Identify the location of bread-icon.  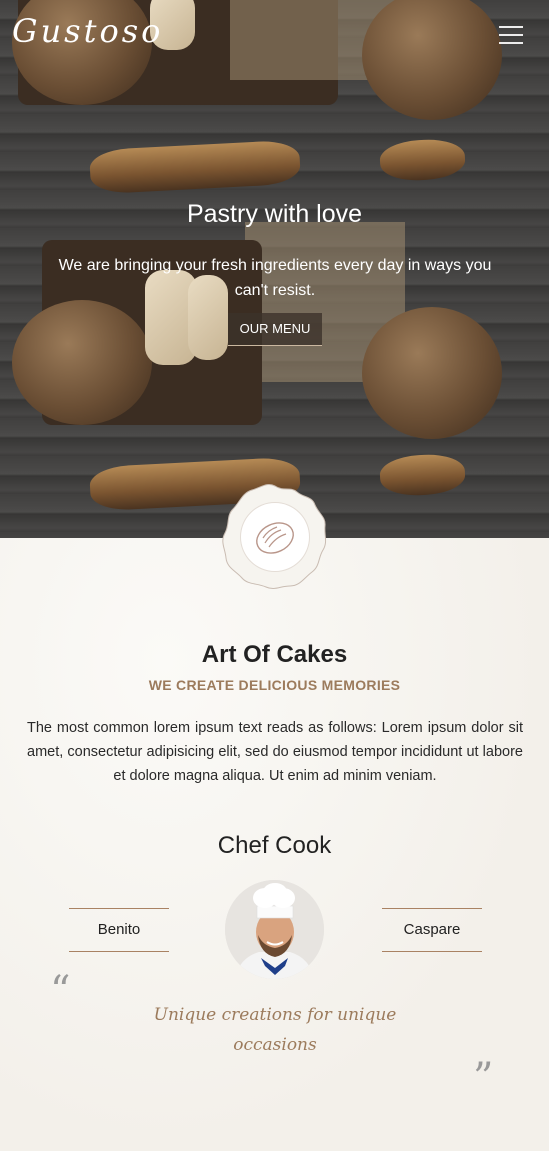
(275, 538).